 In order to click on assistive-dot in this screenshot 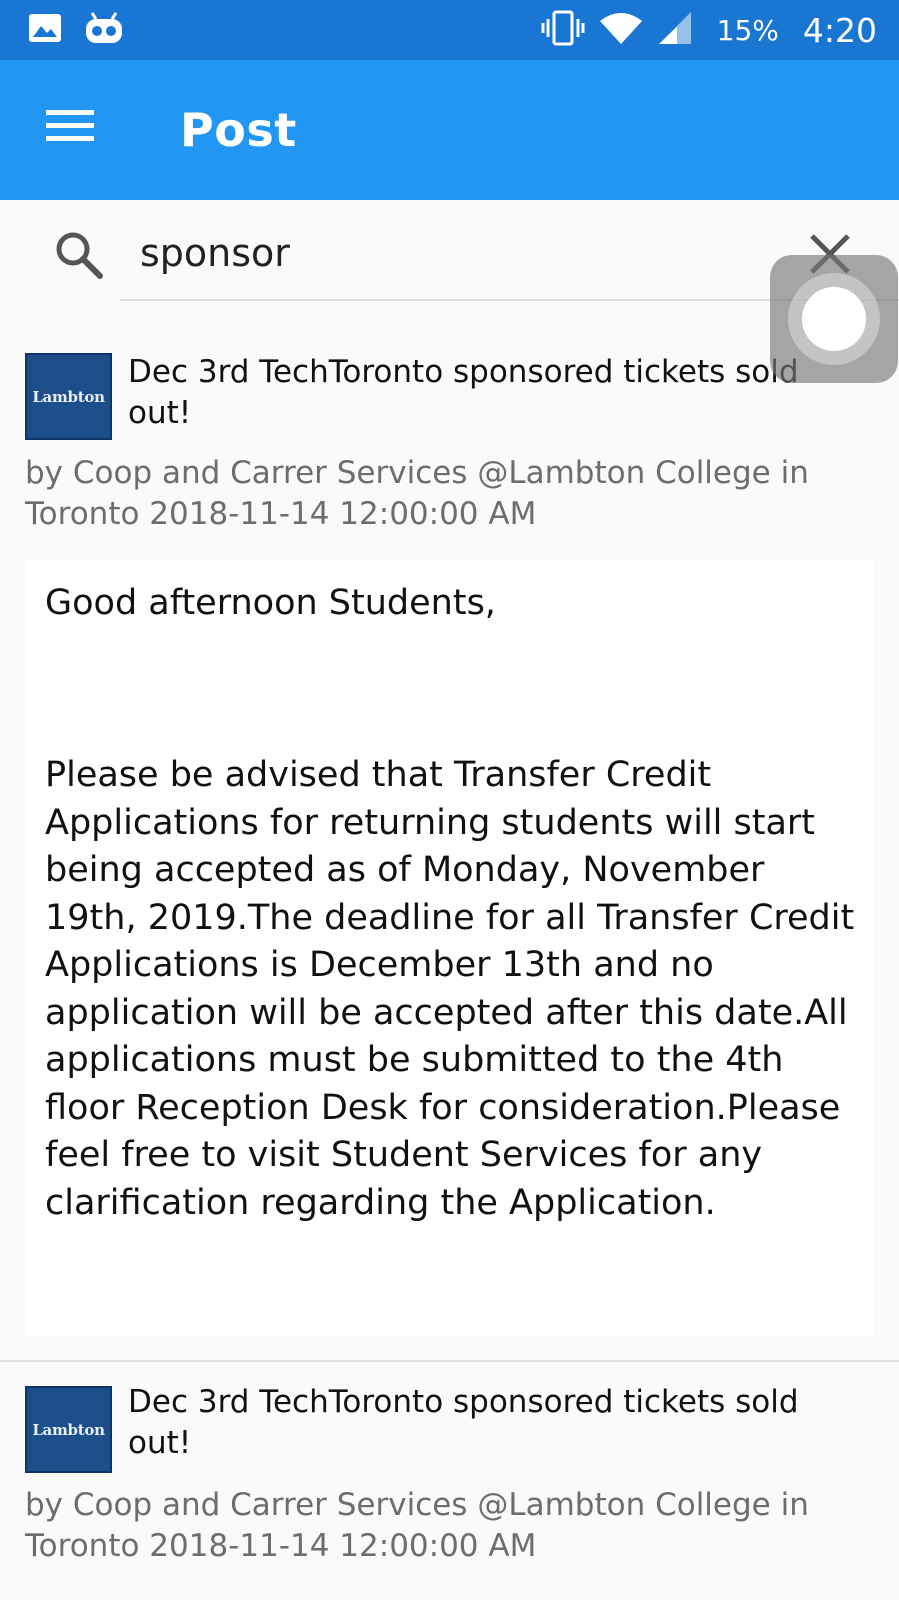, I will do `click(834, 319)`.